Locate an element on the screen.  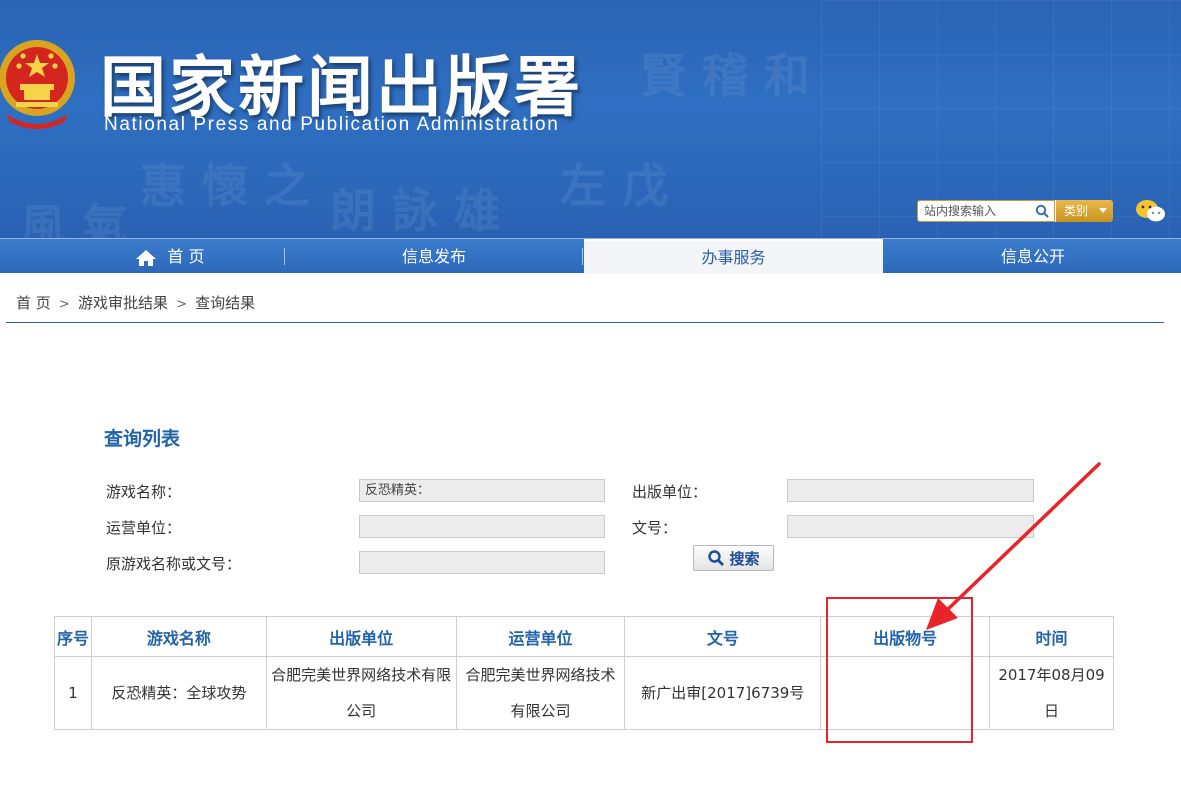
calligraphy-decoration: 左 戊 is located at coordinates (614, 186).